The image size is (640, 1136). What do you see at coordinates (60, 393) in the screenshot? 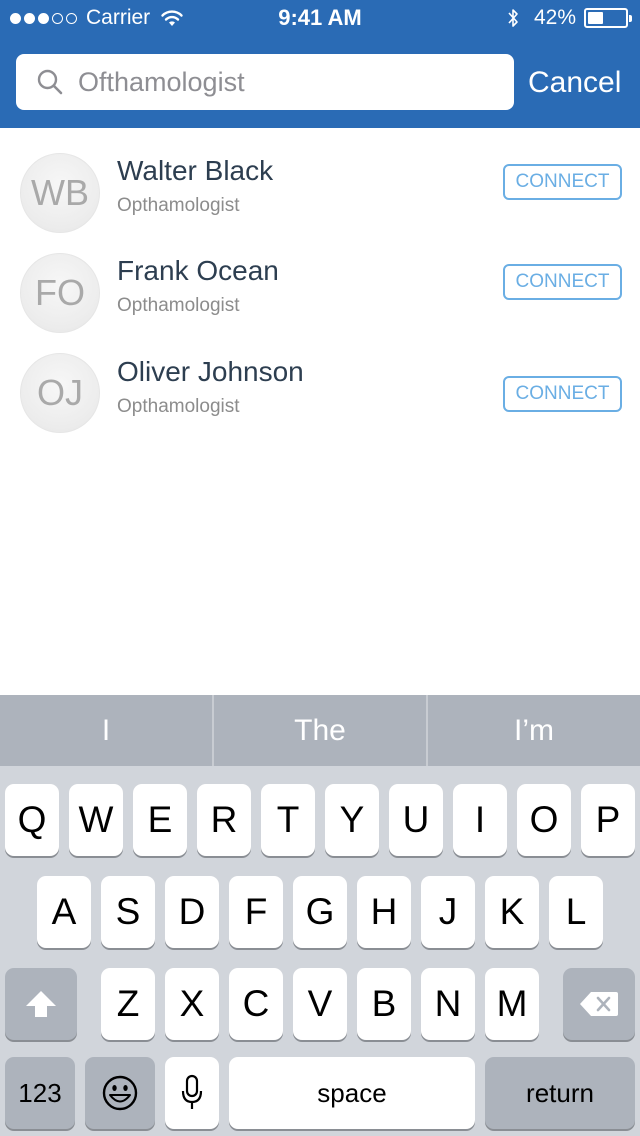
I see `avatar: OJ` at bounding box center [60, 393].